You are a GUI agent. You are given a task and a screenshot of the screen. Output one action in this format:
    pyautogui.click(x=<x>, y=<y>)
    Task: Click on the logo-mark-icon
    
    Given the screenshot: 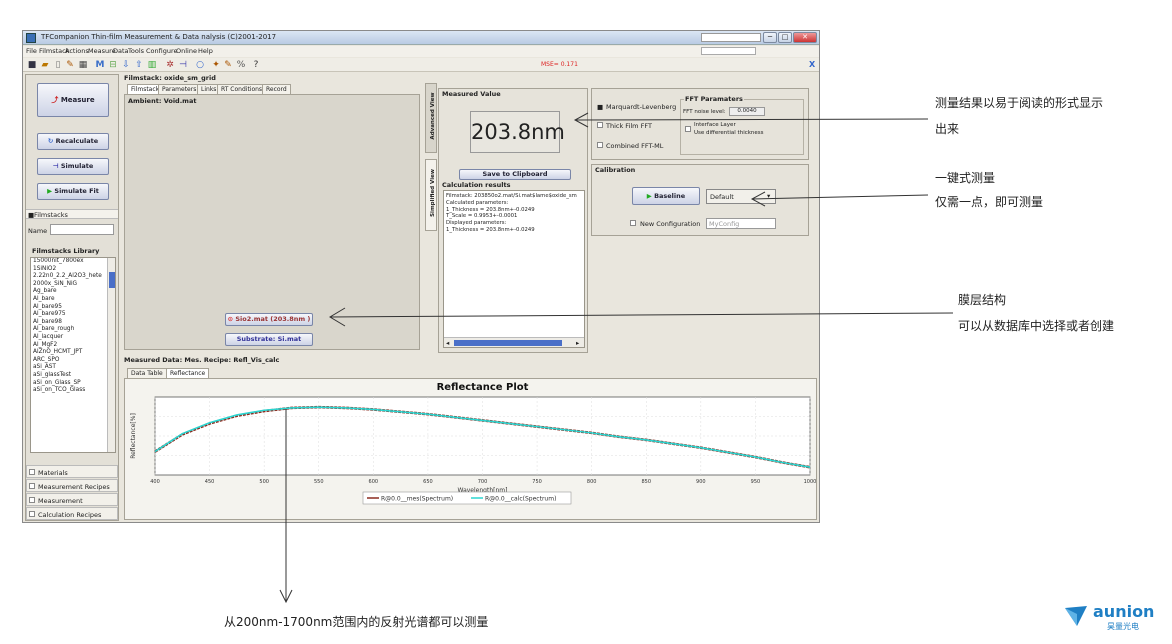 What is the action you would take?
    pyautogui.click(x=1076, y=616)
    